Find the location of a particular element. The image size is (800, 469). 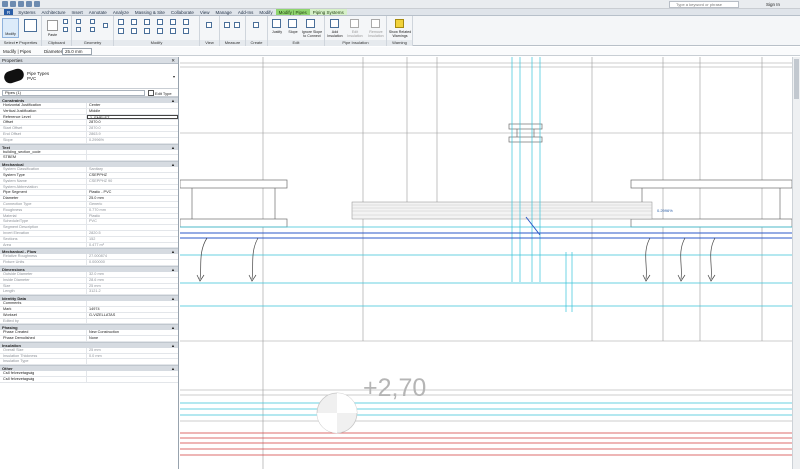

search-input: Type a keyword or phrase is located at coordinates (704, 4).